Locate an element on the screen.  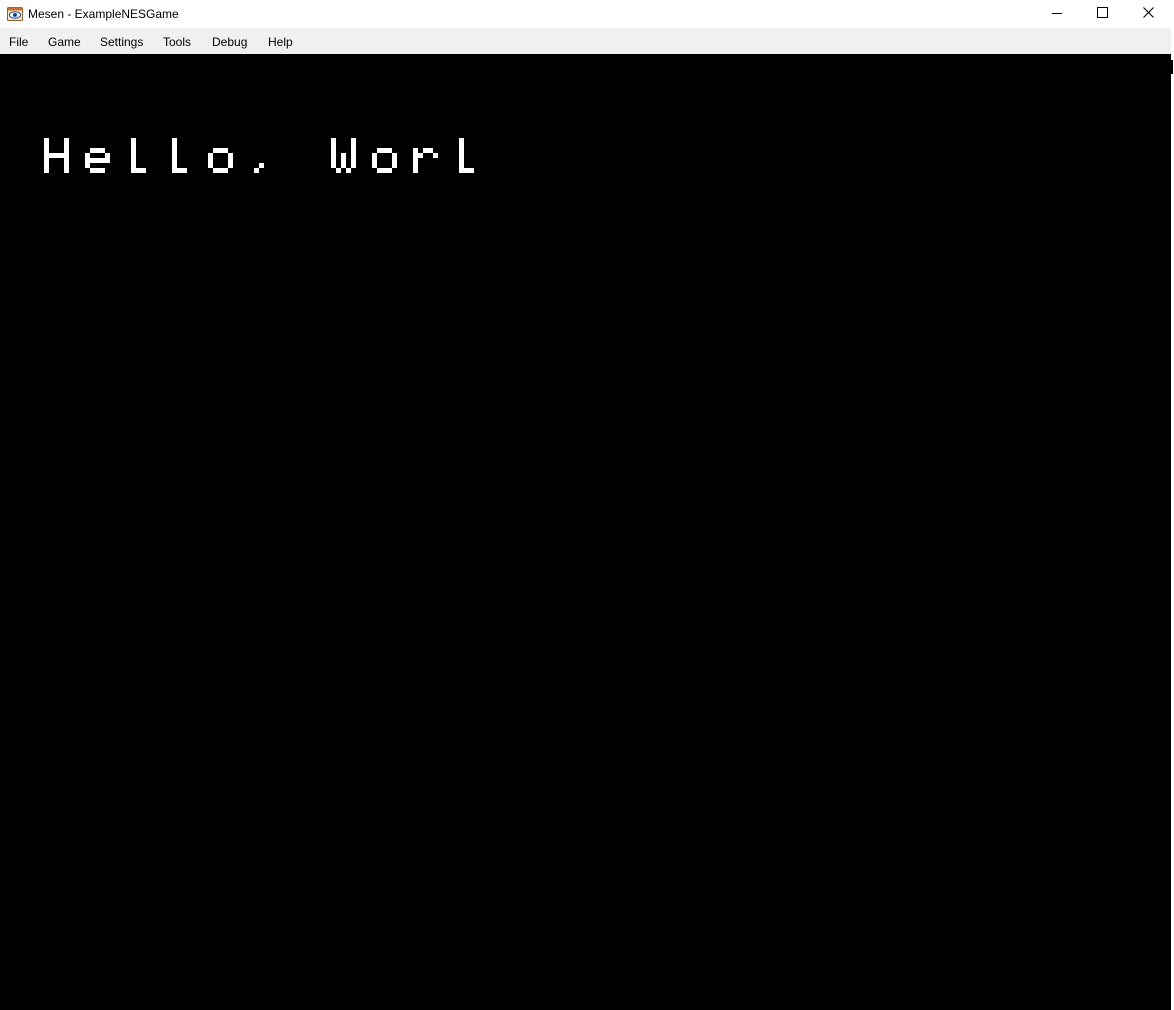
window-border-mark is located at coordinates (1172, 67).